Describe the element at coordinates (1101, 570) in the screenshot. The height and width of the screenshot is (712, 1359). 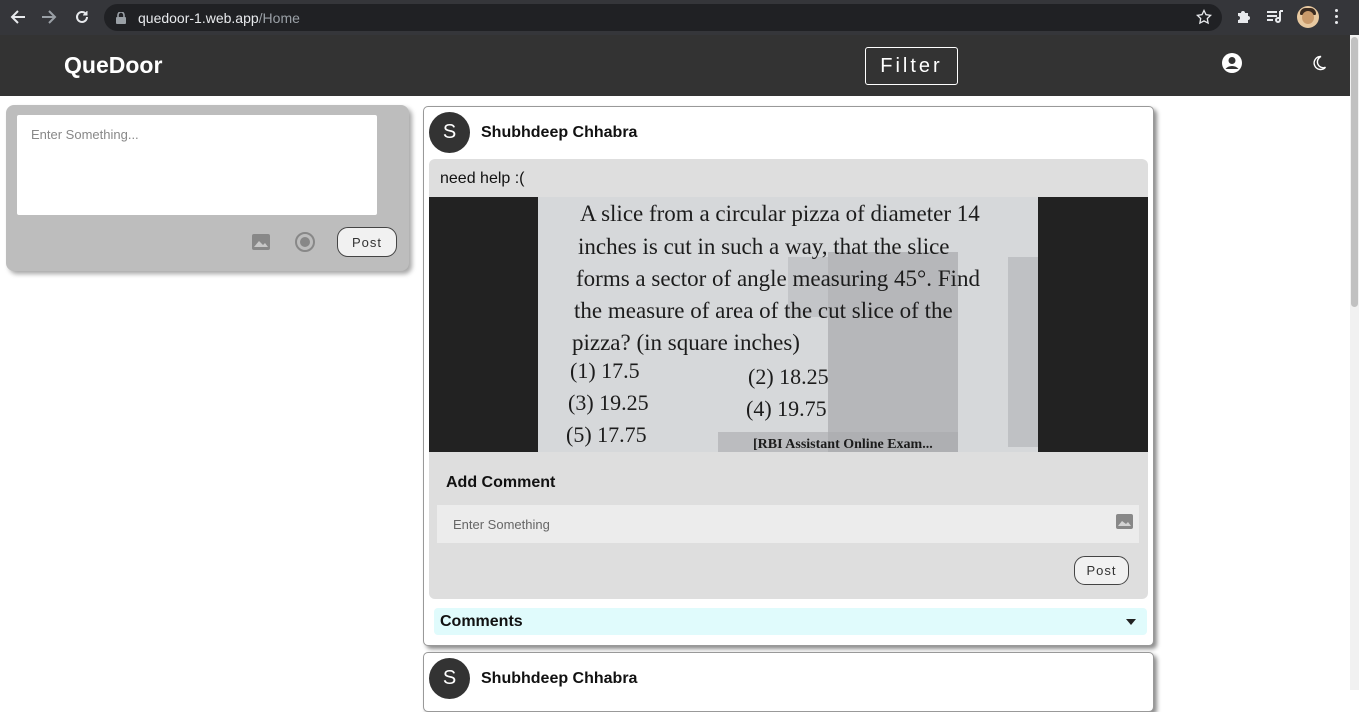
I see `post-comment-button: Post` at that location.